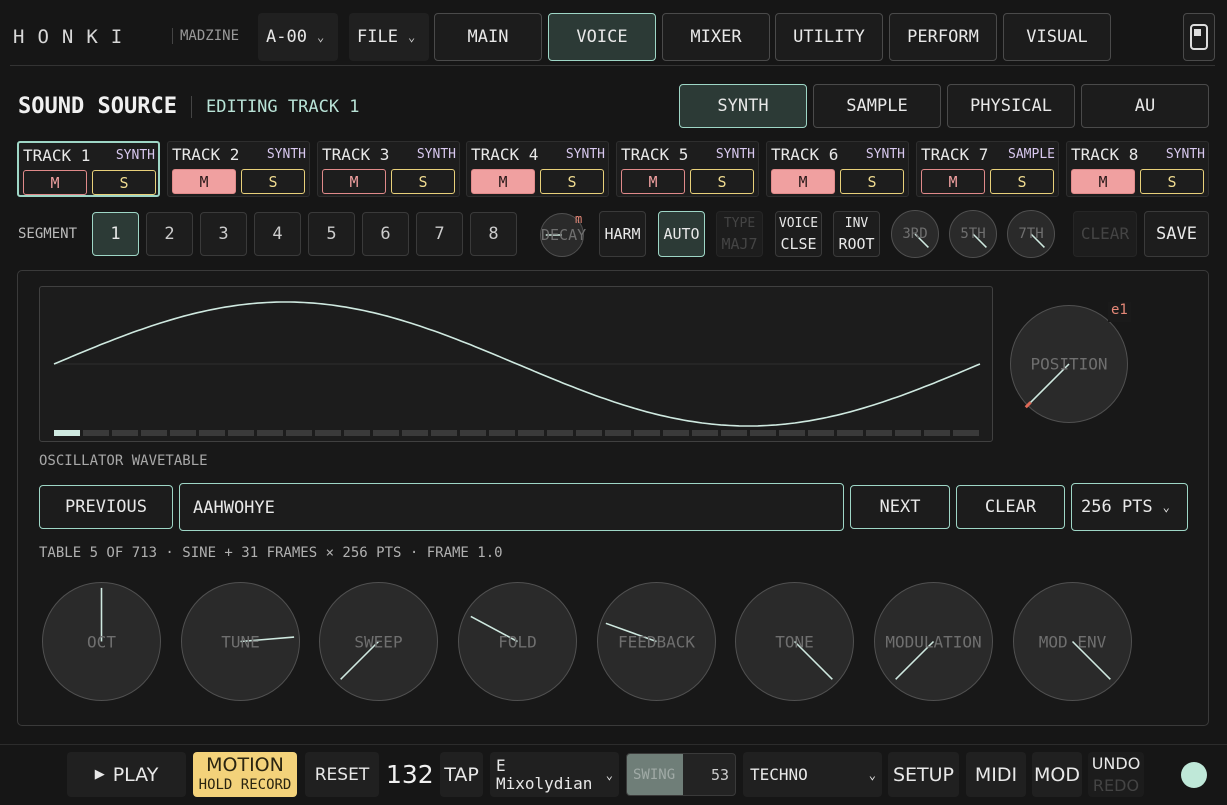 Image resolution: width=1227 pixels, height=805 pixels. What do you see at coordinates (987, 169) in the screenshot?
I see `track-7: TRACK 7 SAMPLE M S` at bounding box center [987, 169].